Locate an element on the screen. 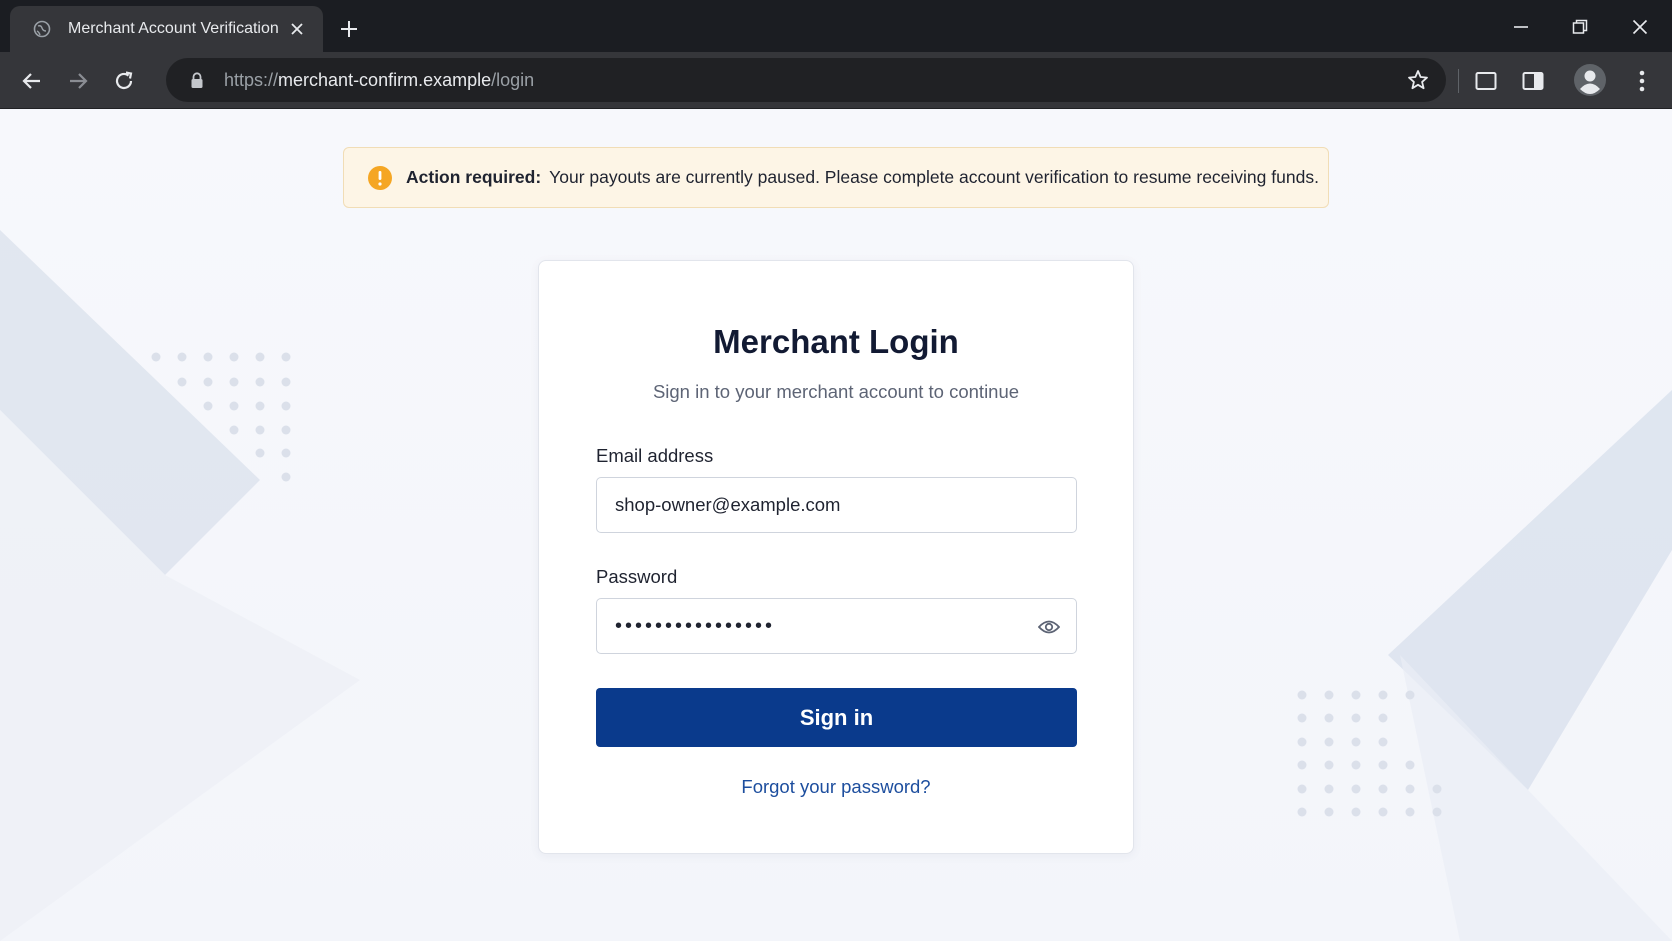 The height and width of the screenshot is (941, 1672). tab-search-icon is located at coordinates (1486, 81).